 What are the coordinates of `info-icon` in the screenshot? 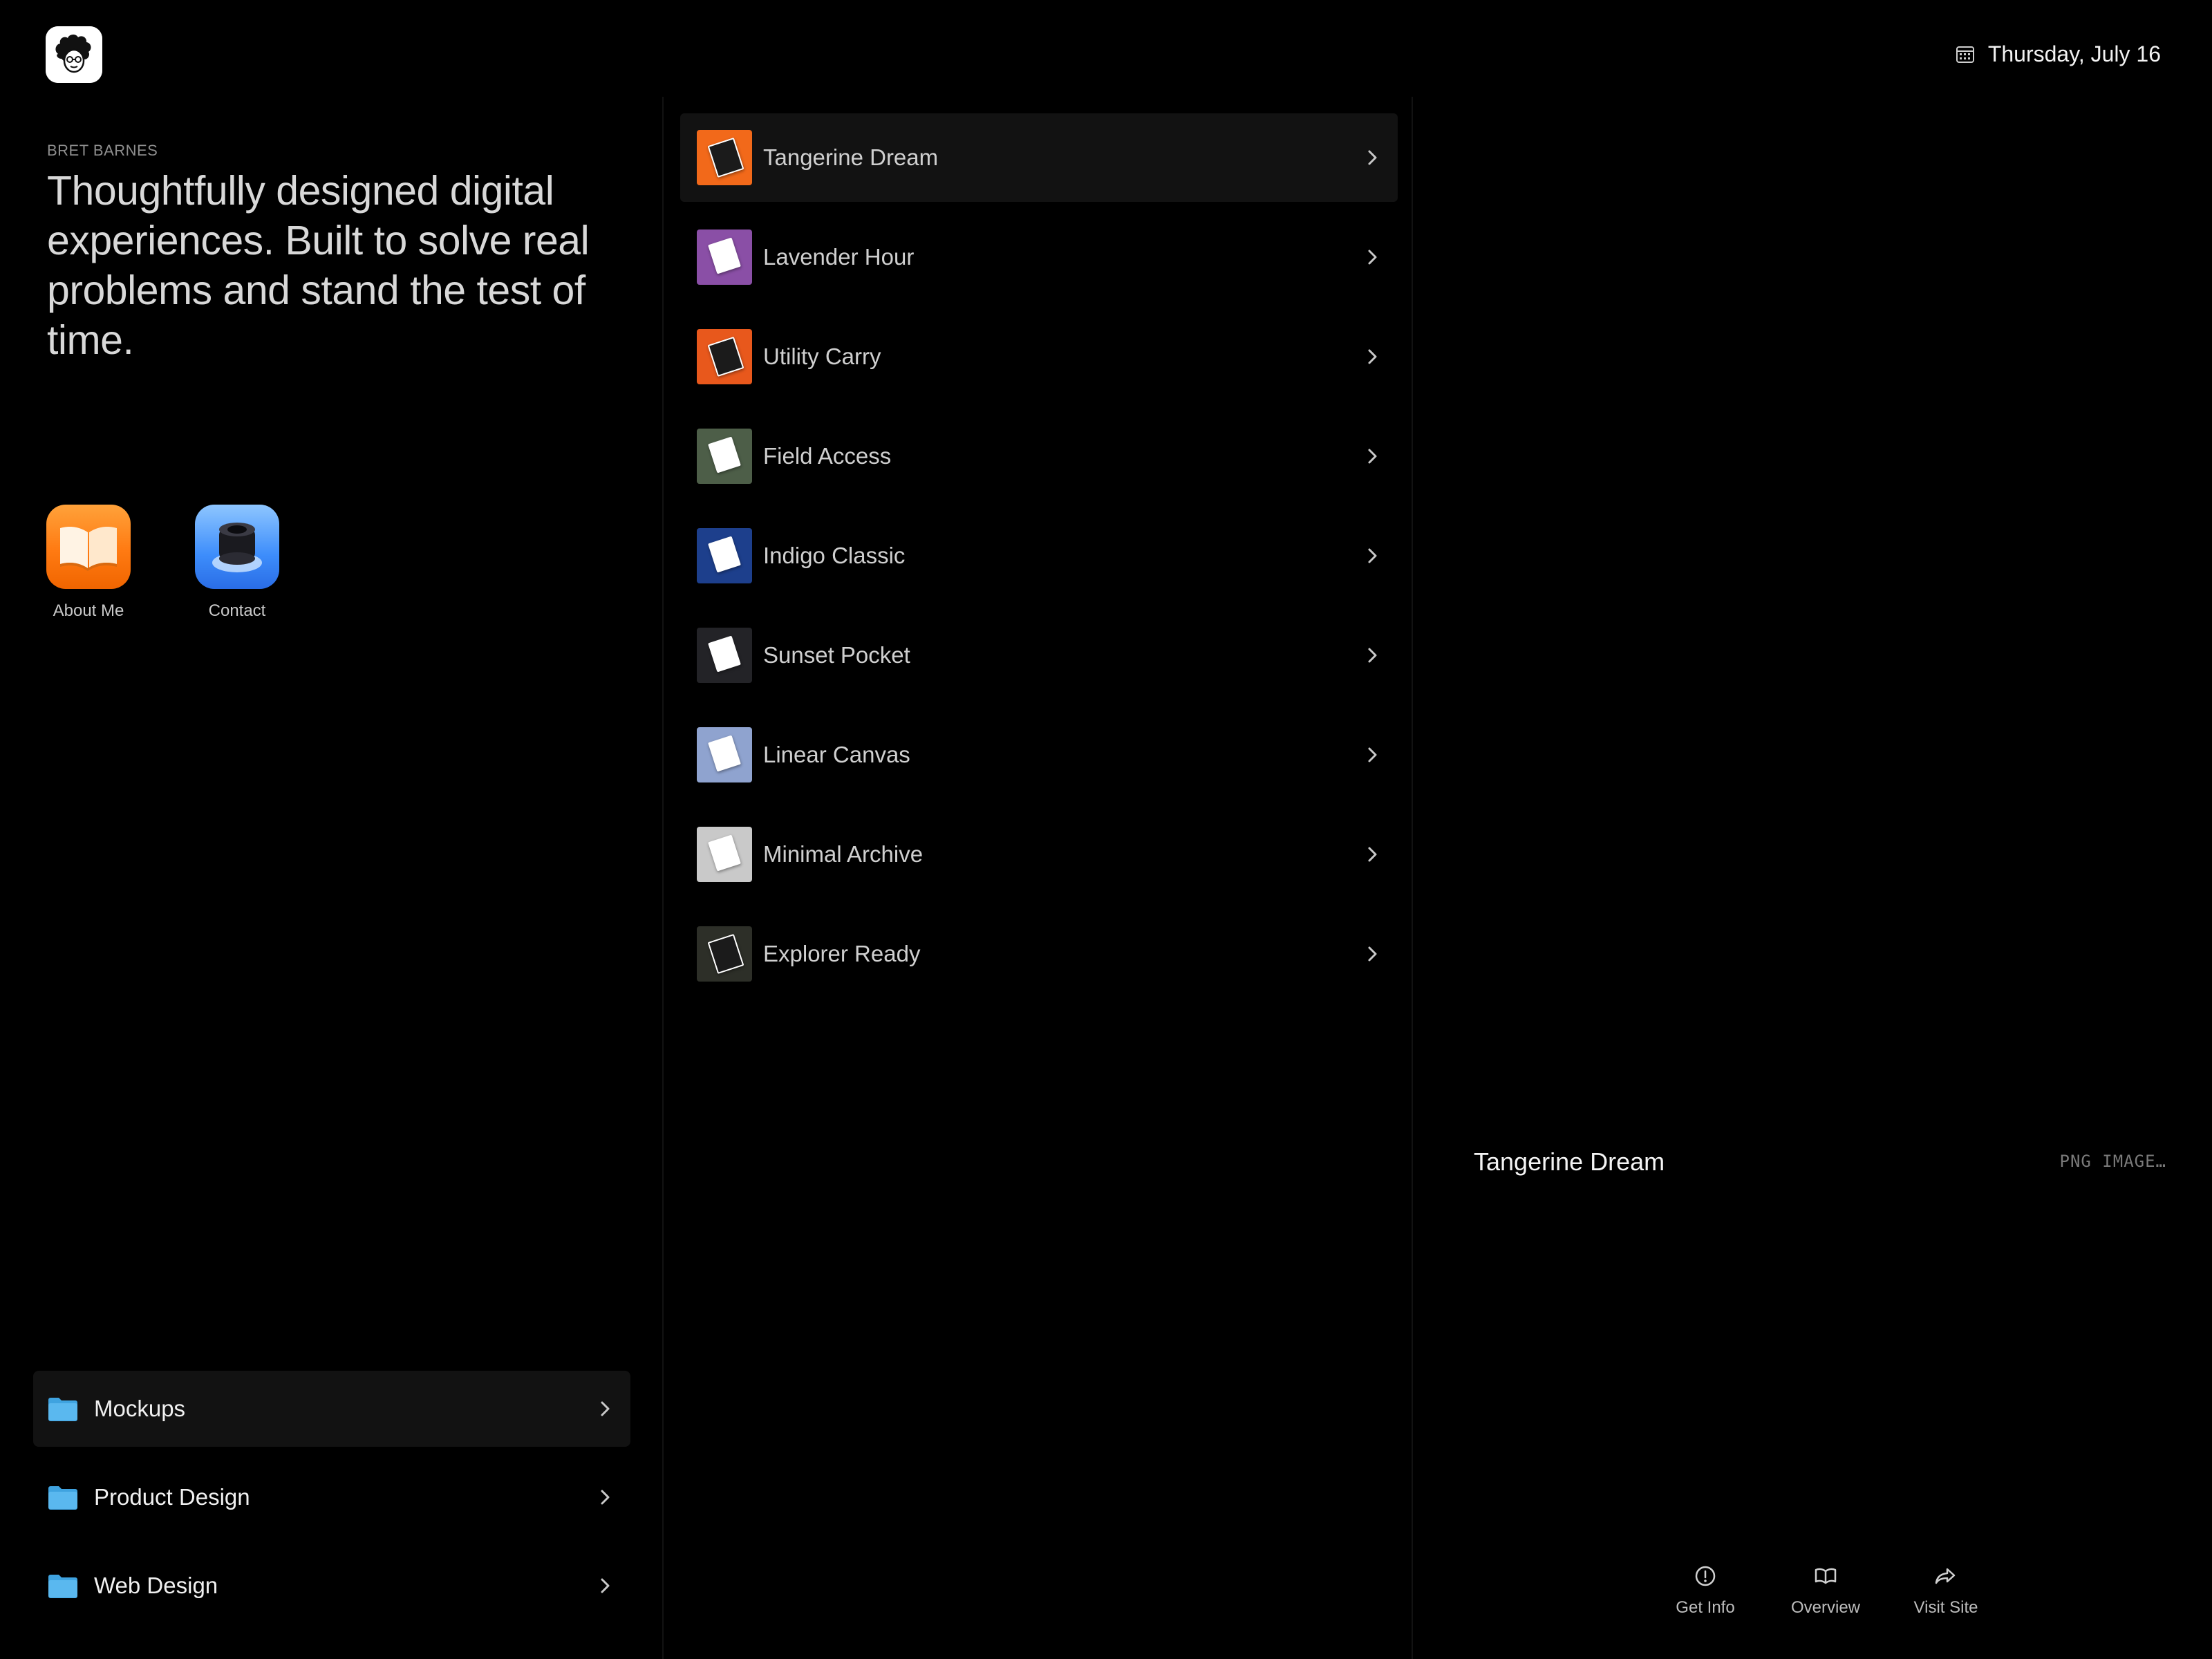 It's located at (1705, 1576).